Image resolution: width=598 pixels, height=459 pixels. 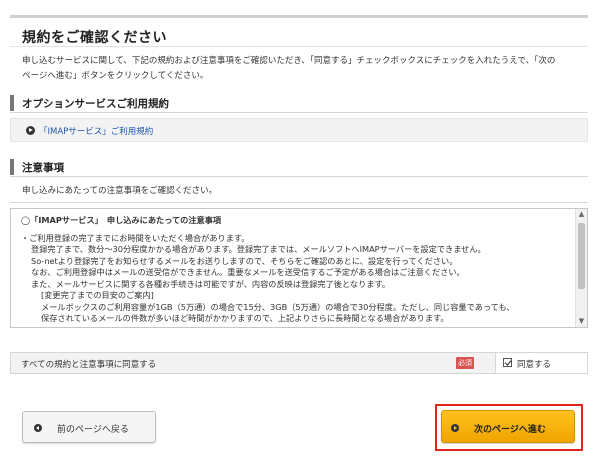 I want to click on agreement-label: すべての規約と注意事項に同意する, so click(x=89, y=365).